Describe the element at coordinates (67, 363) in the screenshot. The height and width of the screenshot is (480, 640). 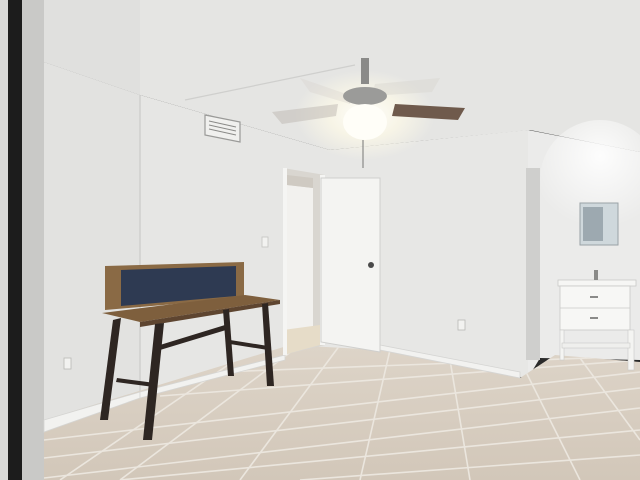
I see `wall-outlet-left` at that location.